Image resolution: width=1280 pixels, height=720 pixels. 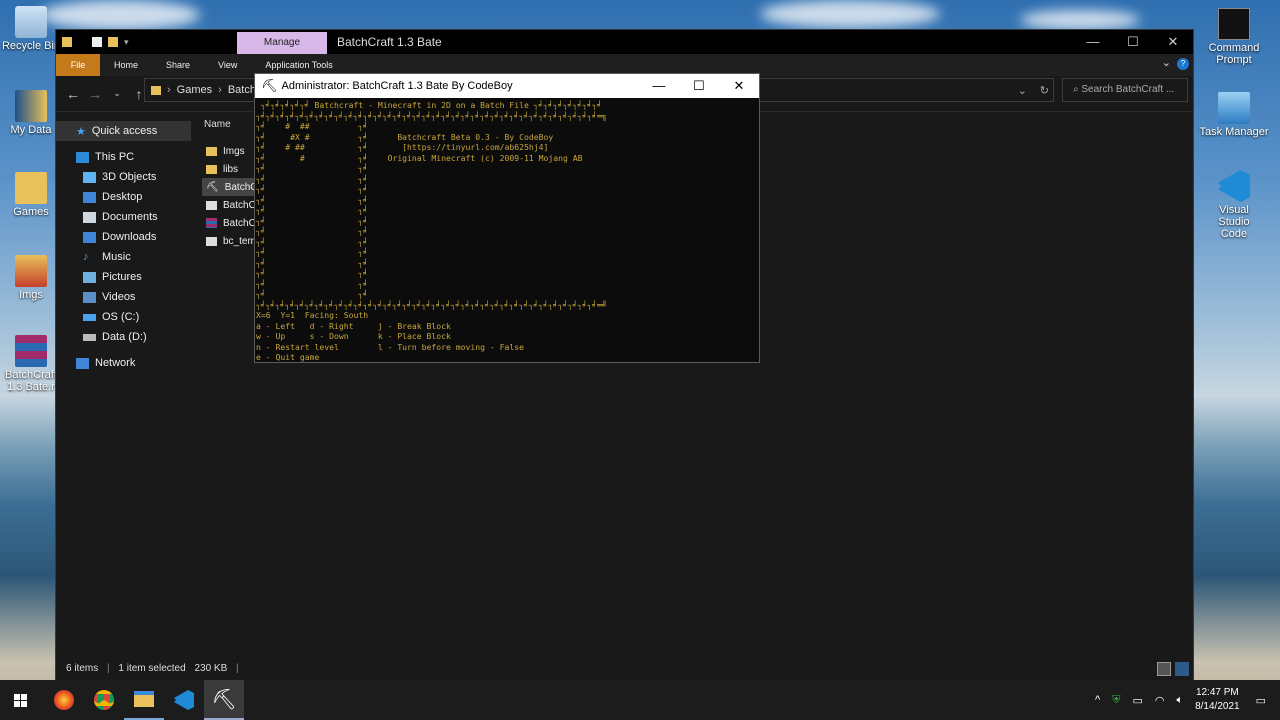 What do you see at coordinates (1164, 669) in the screenshot?
I see `details-view-icon` at bounding box center [1164, 669].